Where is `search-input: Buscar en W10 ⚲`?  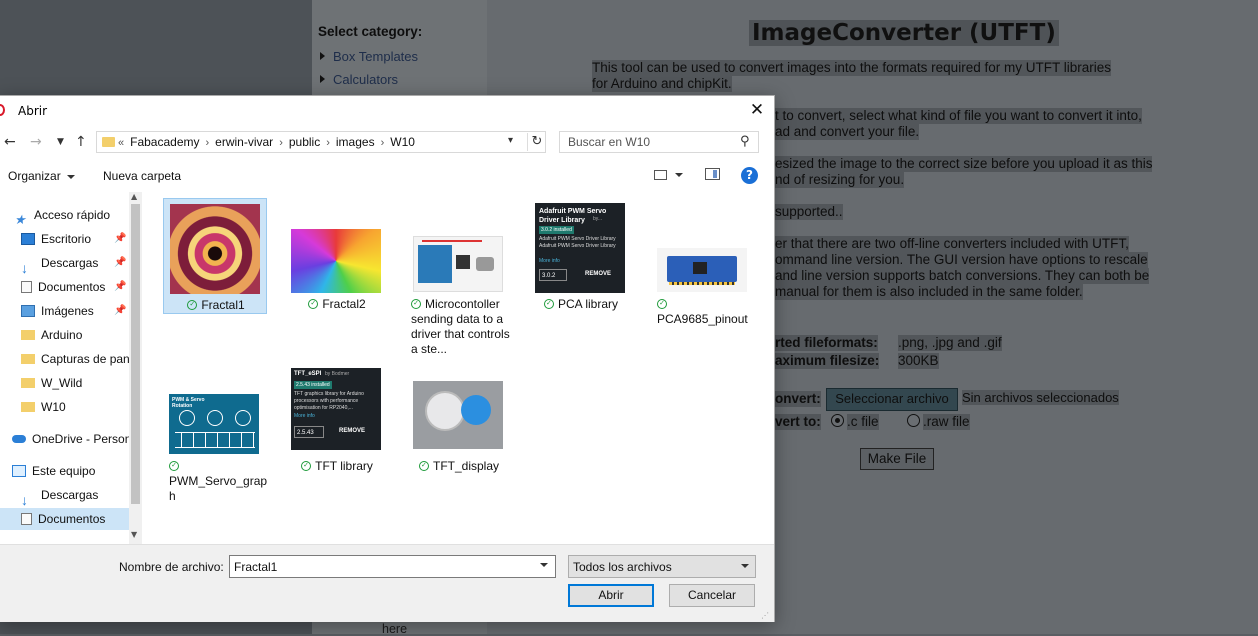 search-input: Buscar en W10 ⚲ is located at coordinates (659, 142).